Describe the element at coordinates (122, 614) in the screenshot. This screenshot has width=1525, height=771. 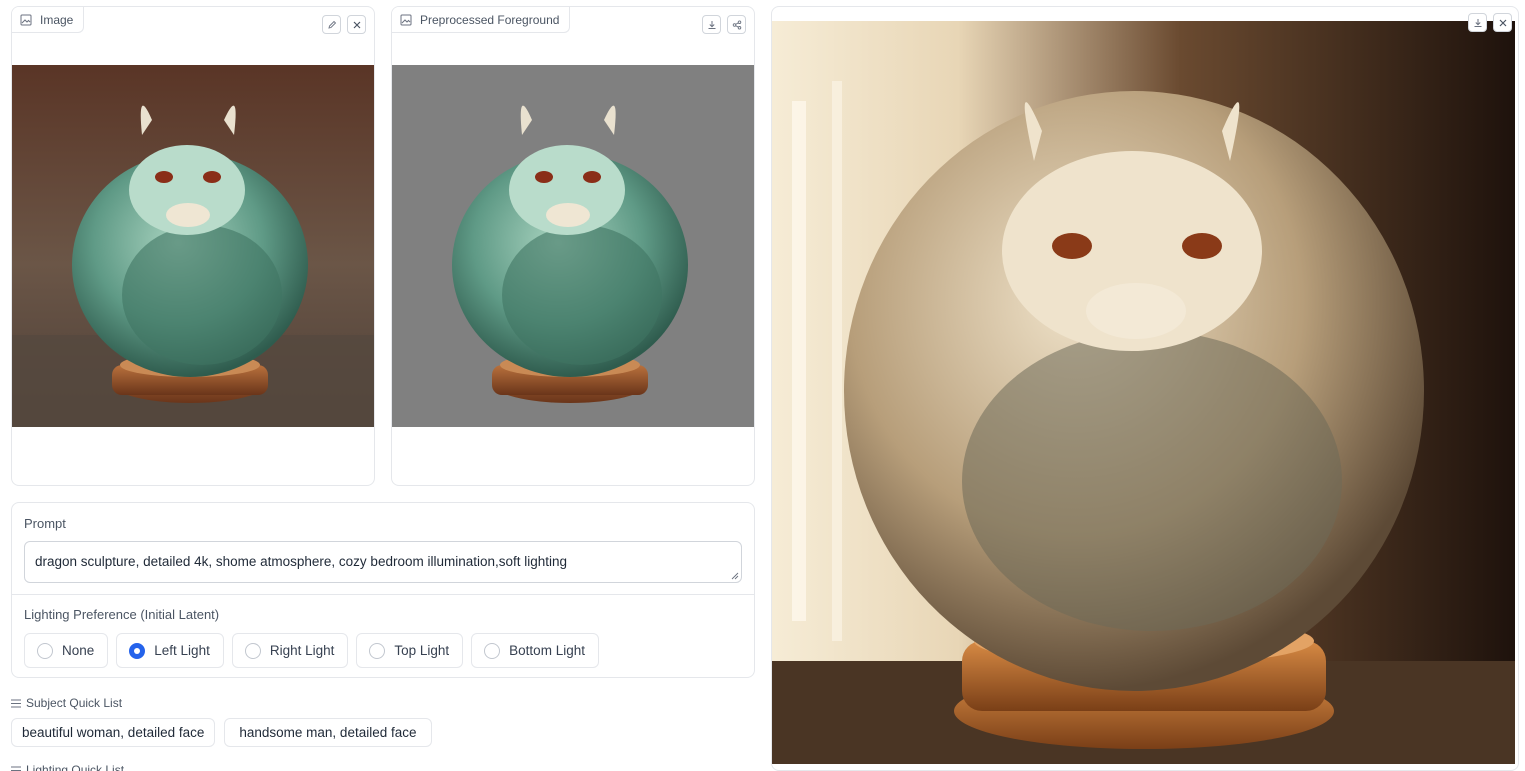
I see `lighting-label: Lighting Preference (Initial Latent)` at that location.